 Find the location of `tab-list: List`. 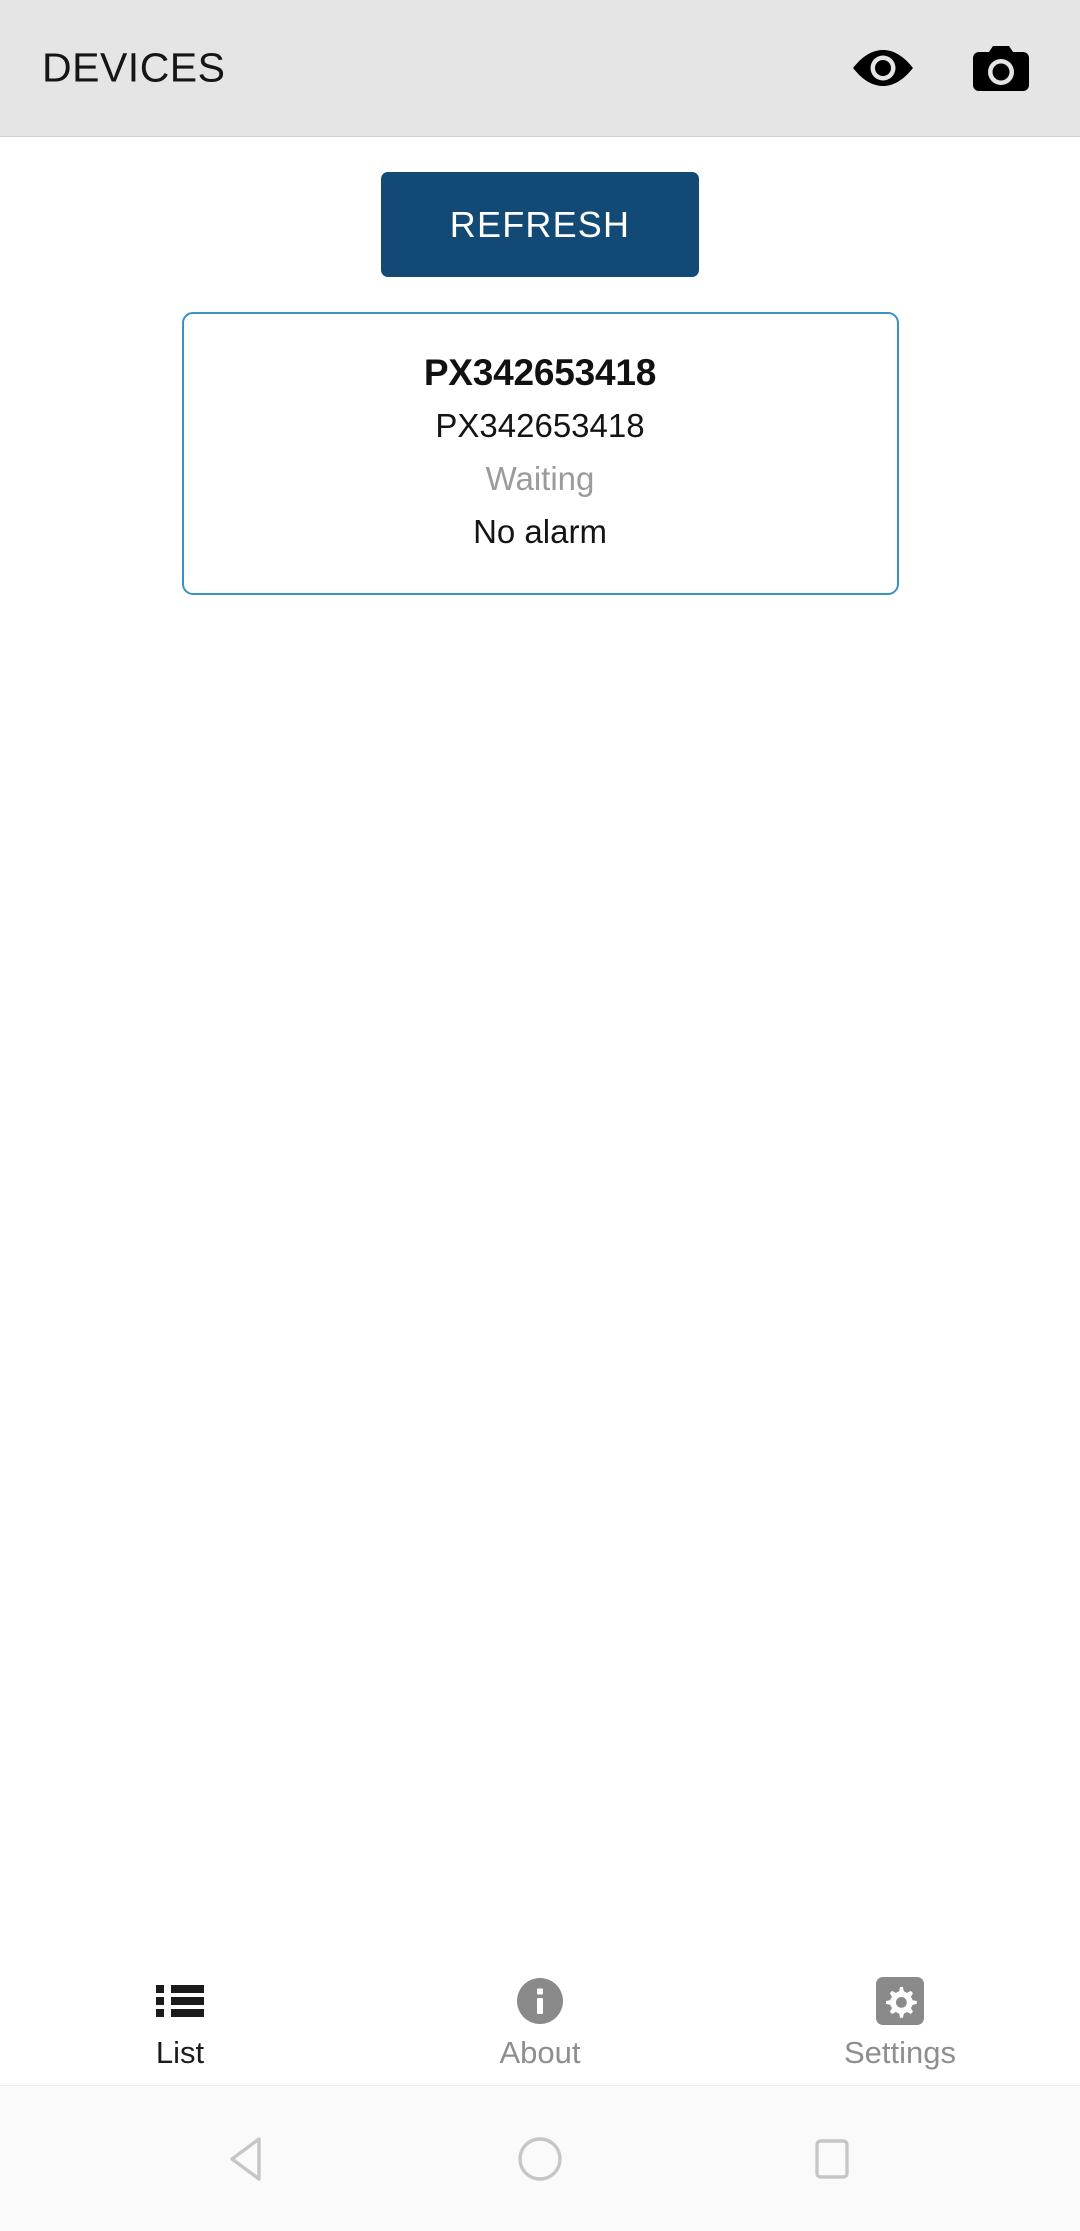

tab-list: List is located at coordinates (180, 2023).